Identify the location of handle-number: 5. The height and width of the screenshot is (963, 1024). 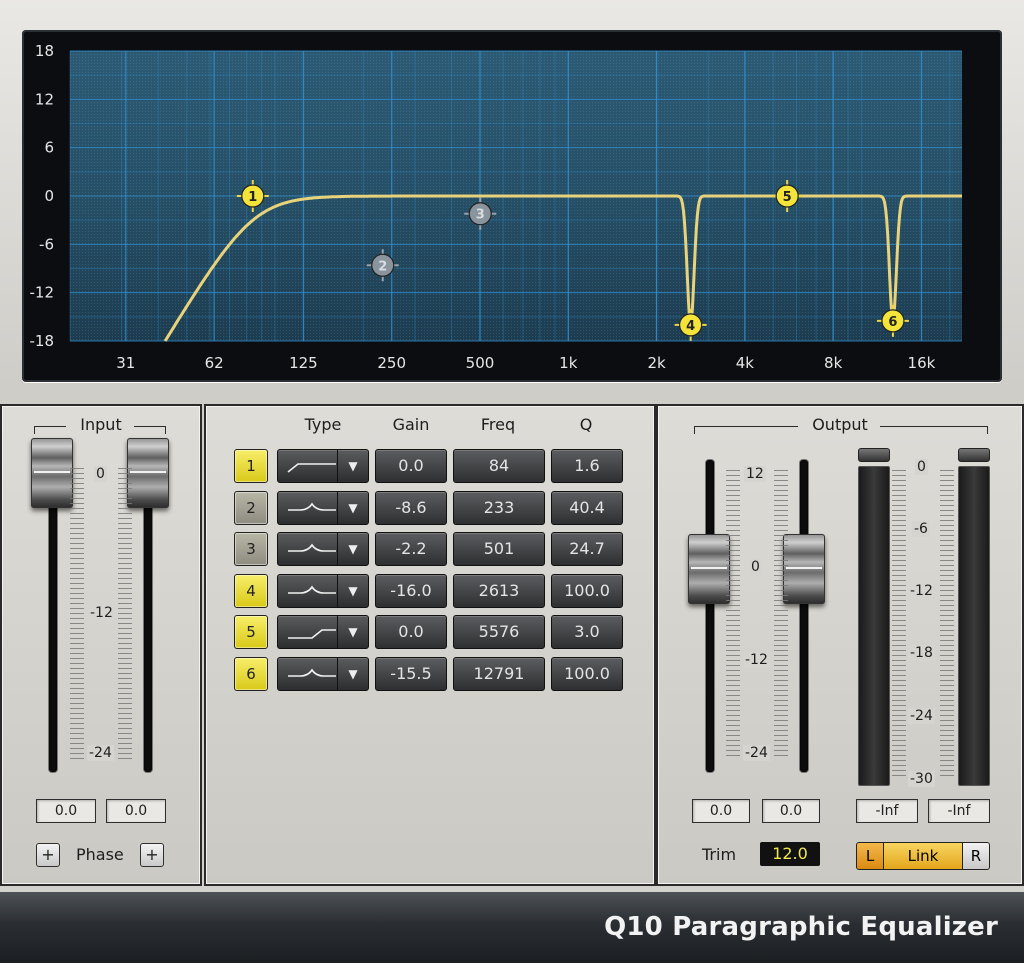
(787, 197).